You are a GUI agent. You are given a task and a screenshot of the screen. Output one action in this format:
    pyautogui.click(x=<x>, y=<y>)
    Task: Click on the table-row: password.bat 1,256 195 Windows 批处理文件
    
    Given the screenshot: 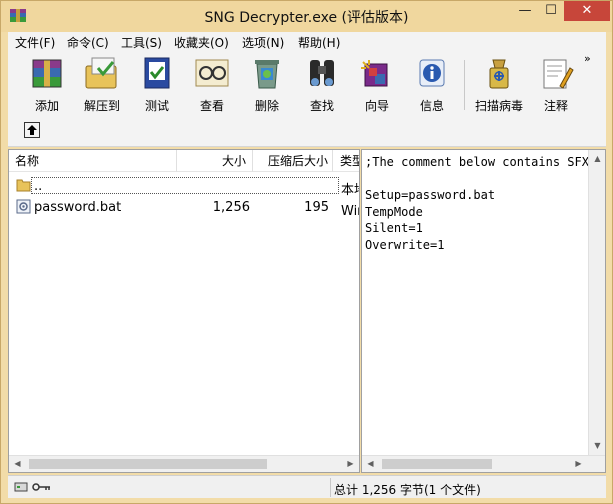 What is the action you would take?
    pyautogui.click(x=184, y=208)
    